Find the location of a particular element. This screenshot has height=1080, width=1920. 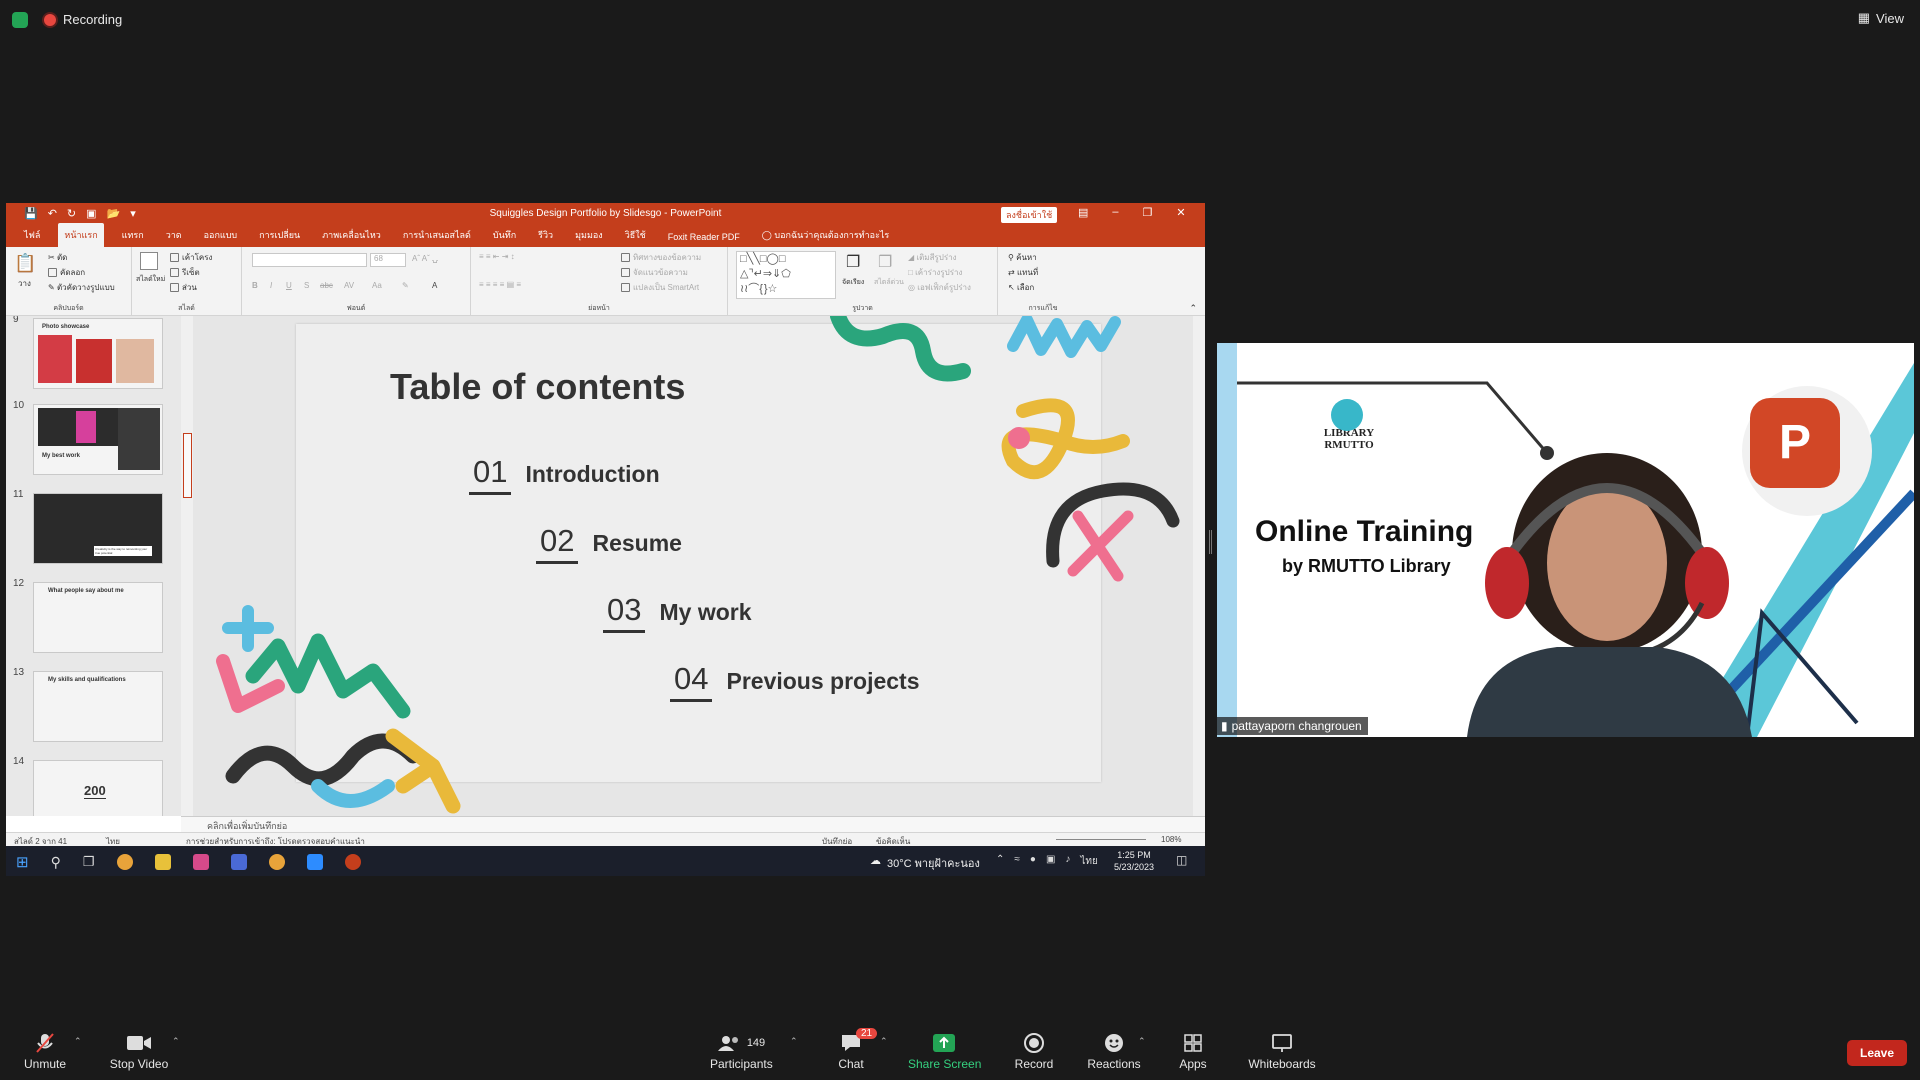

notifications-icon: ◫ is located at coordinates (1181, 860).